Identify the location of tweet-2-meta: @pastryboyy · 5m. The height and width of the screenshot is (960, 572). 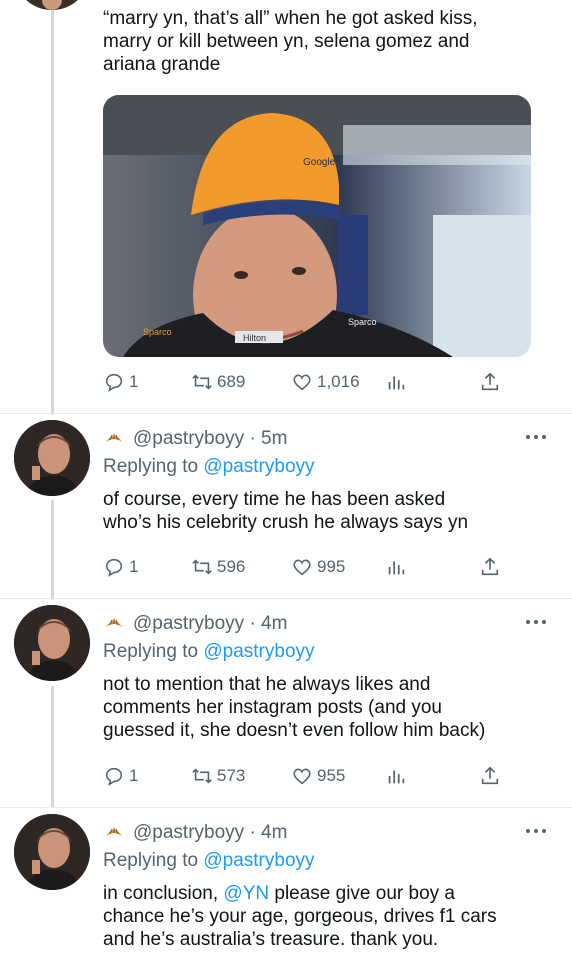
(195, 438).